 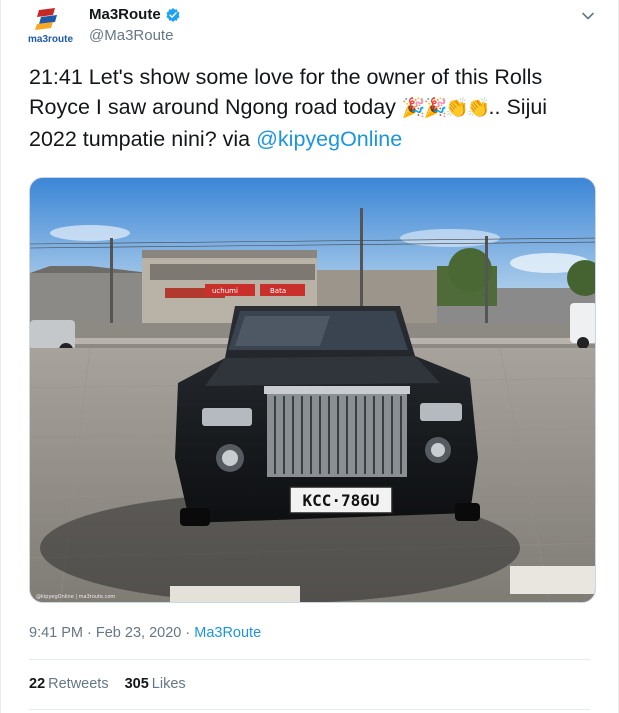 I want to click on likes-stat: 305 Likes, so click(x=155, y=684).